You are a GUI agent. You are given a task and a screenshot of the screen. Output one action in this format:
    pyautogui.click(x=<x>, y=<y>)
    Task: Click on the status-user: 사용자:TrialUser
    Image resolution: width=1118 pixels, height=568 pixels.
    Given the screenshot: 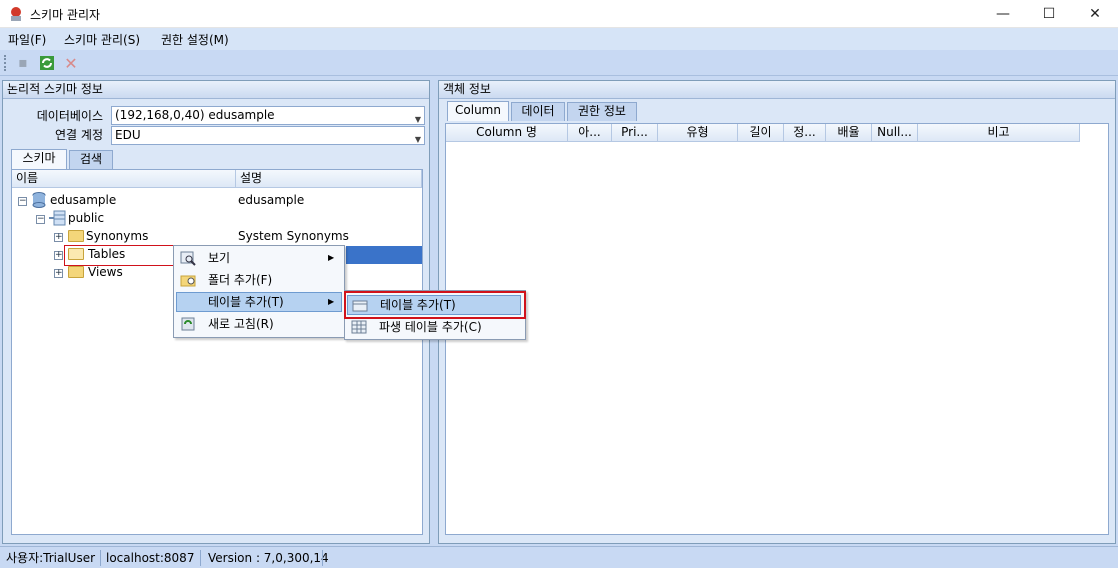 What is the action you would take?
    pyautogui.click(x=51, y=558)
    